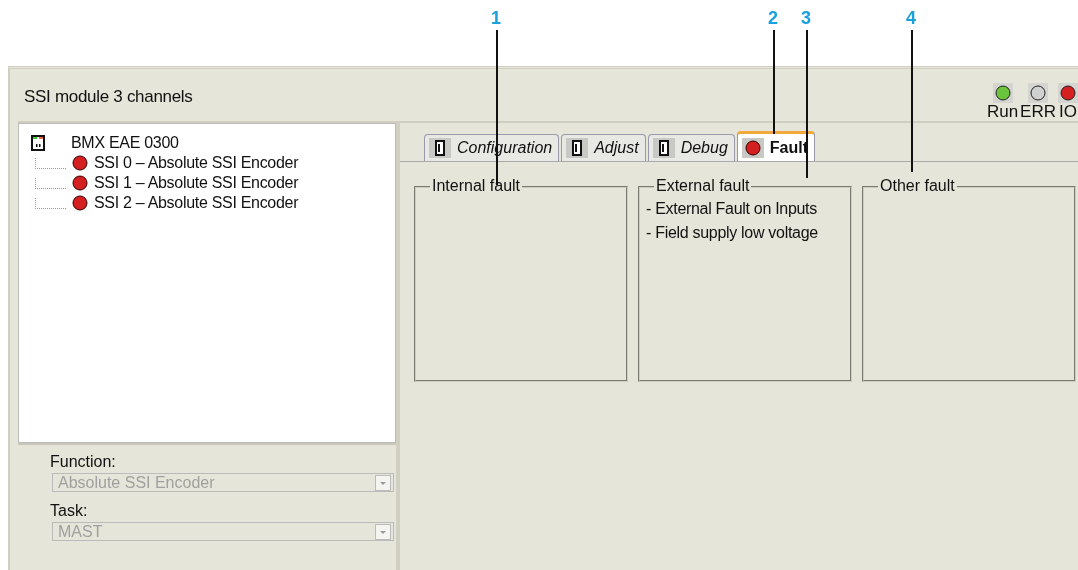 This screenshot has height=570, width=1078. I want to click on window-title: SSI module 3 channels, so click(108, 97).